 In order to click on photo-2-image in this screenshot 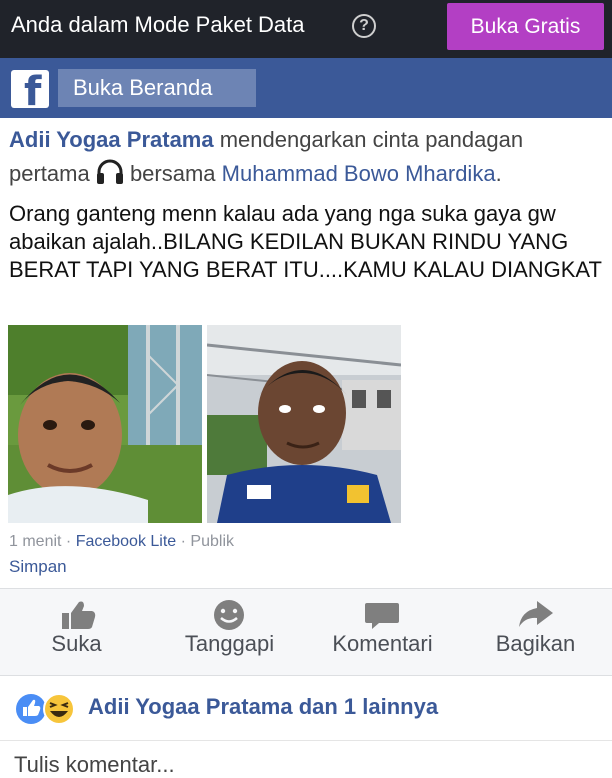, I will do `click(304, 424)`.